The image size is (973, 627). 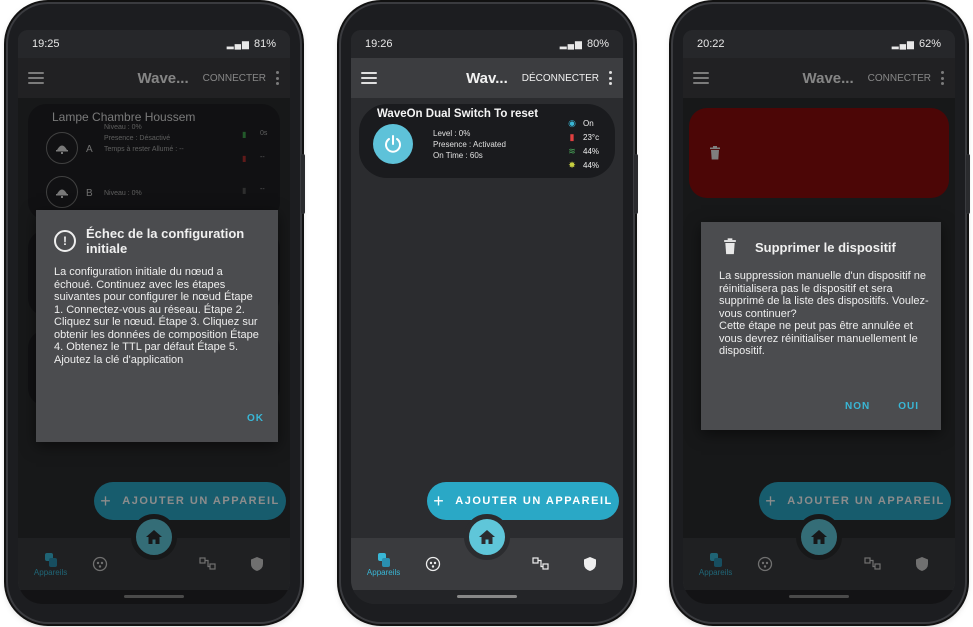 What do you see at coordinates (929, 44) in the screenshot?
I see `battery-level: 62%` at bounding box center [929, 44].